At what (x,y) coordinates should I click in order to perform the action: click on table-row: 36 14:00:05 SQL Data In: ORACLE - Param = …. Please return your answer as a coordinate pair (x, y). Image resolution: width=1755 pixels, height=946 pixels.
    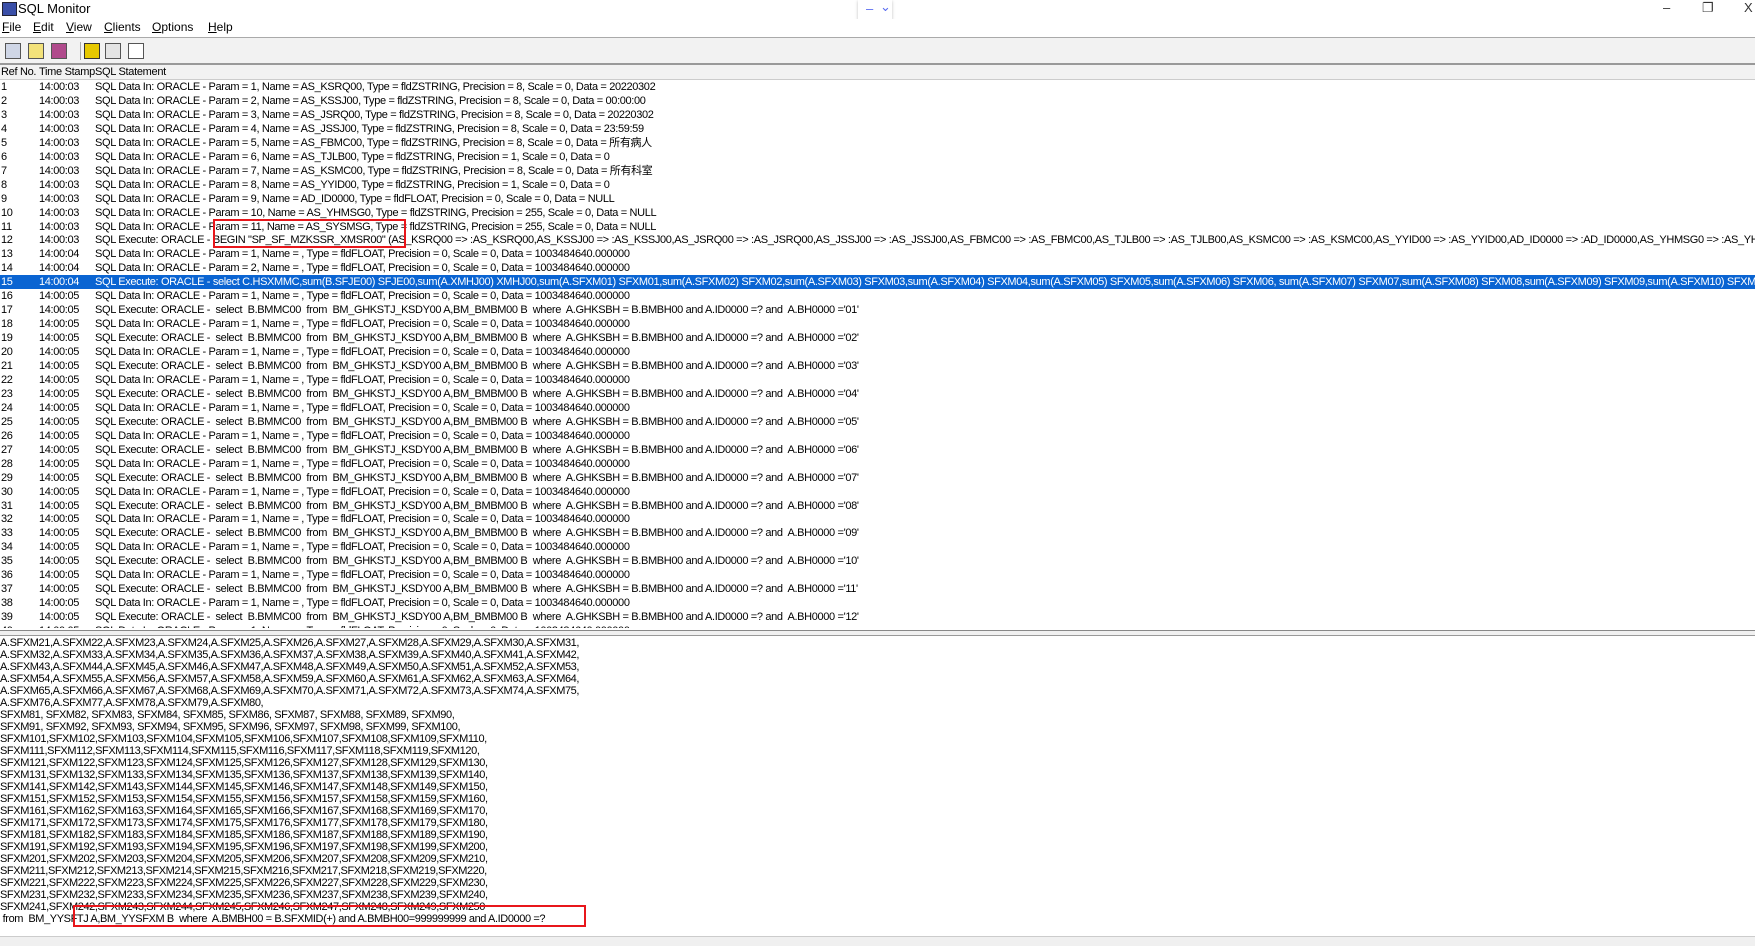
    Looking at the image, I should click on (877, 575).